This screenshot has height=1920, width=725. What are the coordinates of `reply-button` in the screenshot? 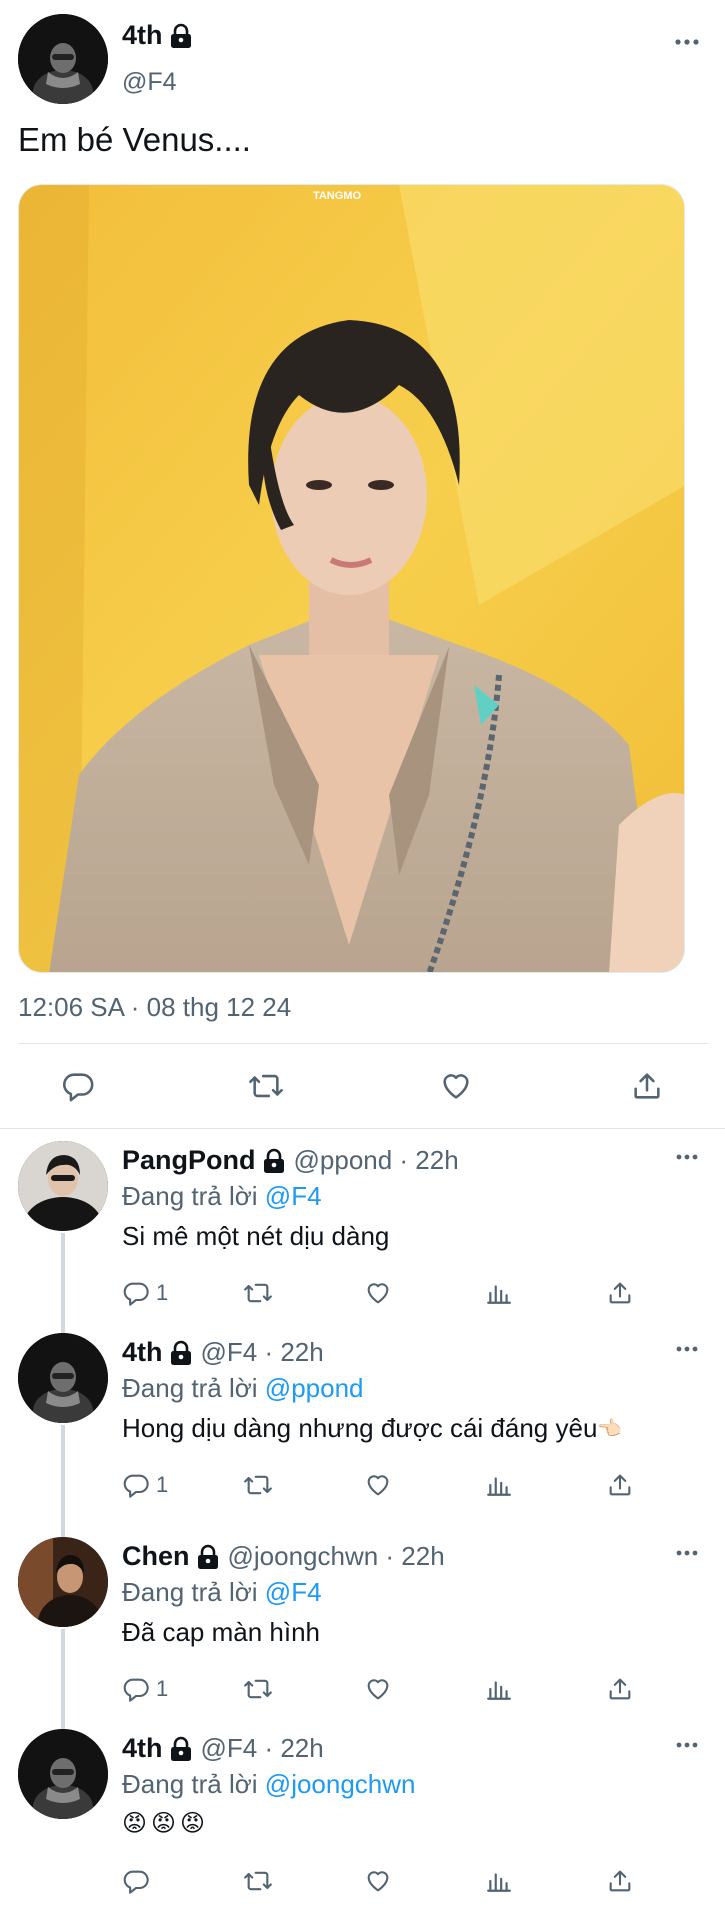 It's located at (139, 1881).